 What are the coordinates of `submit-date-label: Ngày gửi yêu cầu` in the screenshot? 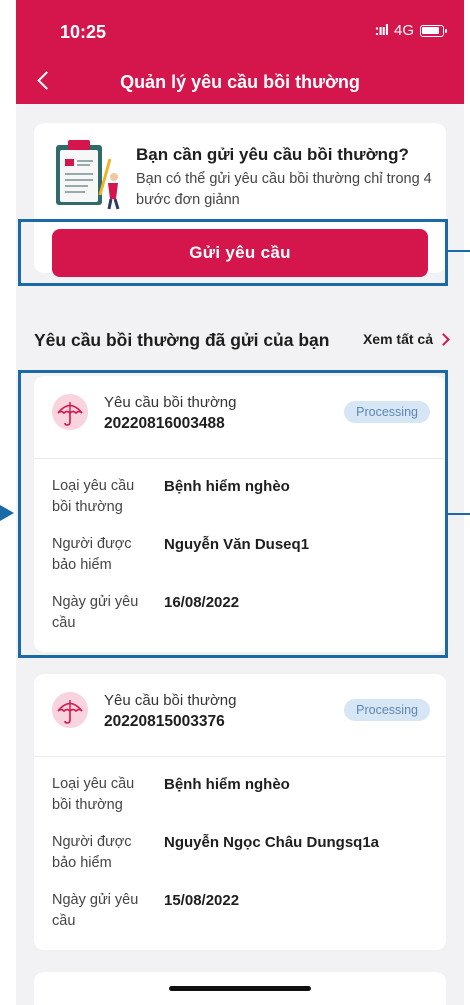 It's located at (95, 910).